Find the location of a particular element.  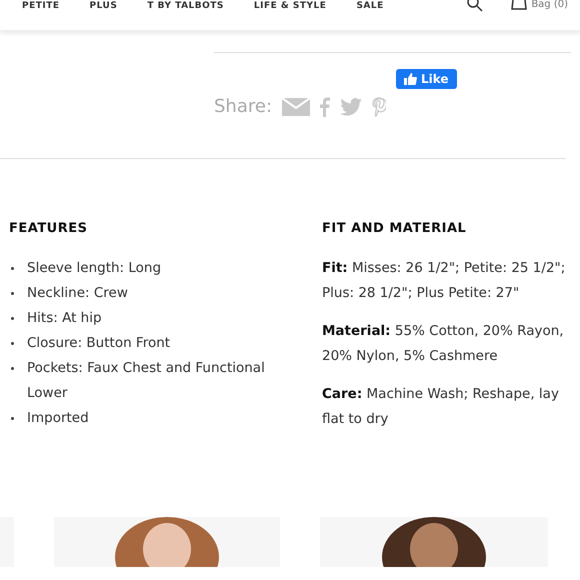

nav-link: T BY TALBOTS is located at coordinates (185, 6).